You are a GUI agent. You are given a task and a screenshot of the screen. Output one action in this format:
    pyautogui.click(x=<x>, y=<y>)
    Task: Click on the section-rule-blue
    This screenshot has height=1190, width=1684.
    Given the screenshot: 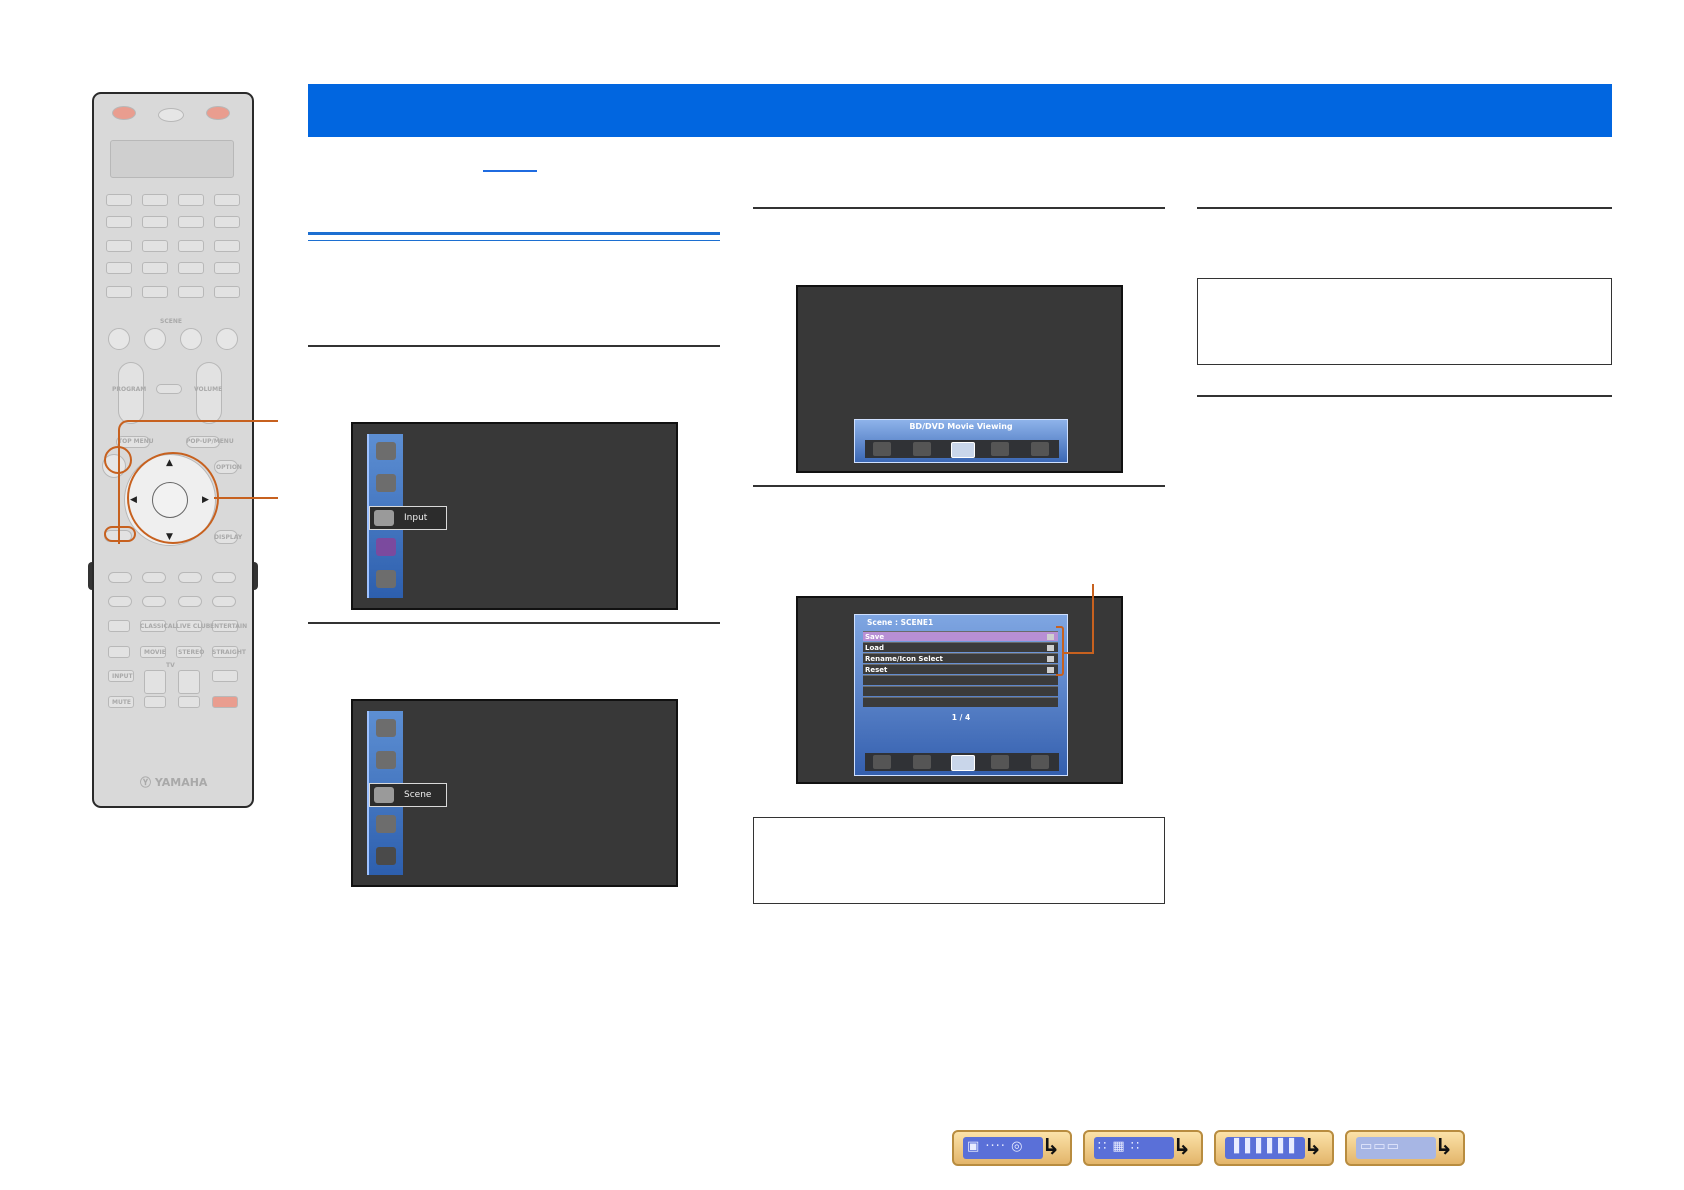 What is the action you would take?
    pyautogui.click(x=514, y=233)
    